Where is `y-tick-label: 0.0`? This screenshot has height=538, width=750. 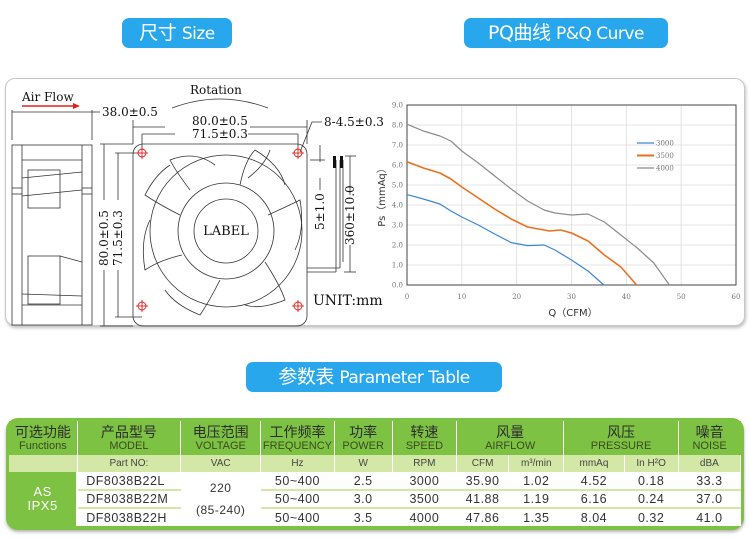
y-tick-label: 0.0 is located at coordinates (397, 286).